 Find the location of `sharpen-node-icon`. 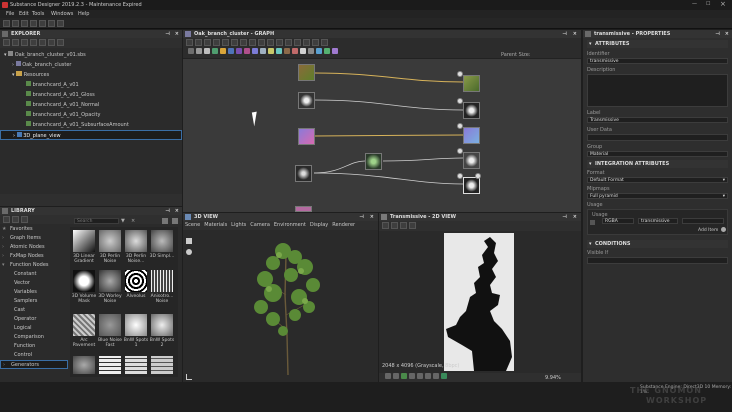

sharpen-node-icon is located at coordinates (295, 51).